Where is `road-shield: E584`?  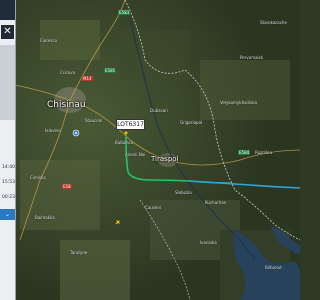 road-shield: E584 is located at coordinates (244, 152).